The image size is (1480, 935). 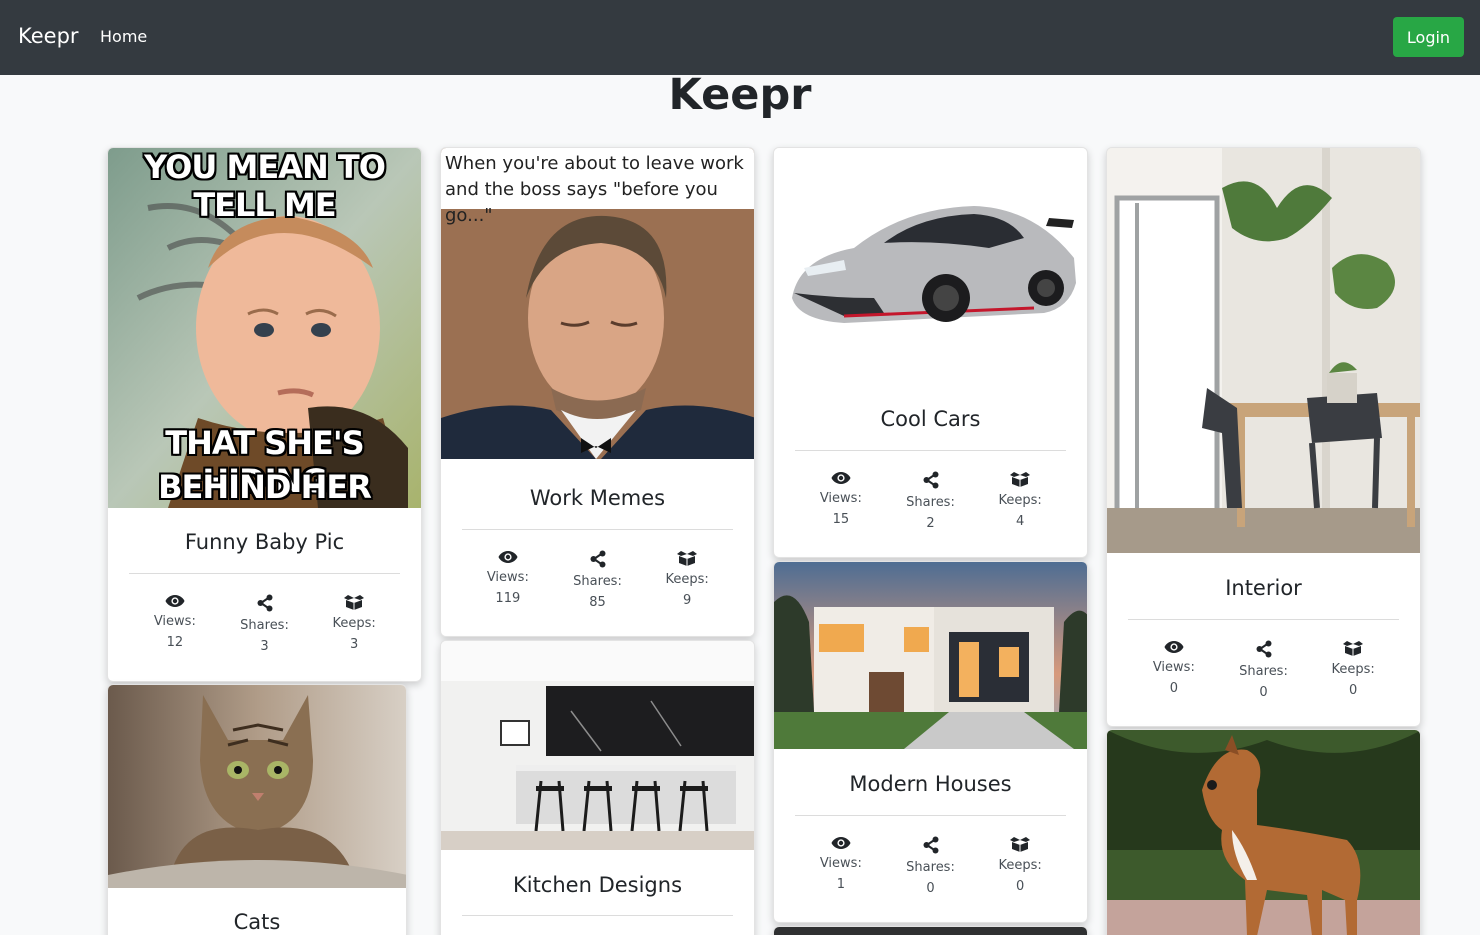 What do you see at coordinates (48, 36) in the screenshot?
I see `brand-link: Keepr` at bounding box center [48, 36].